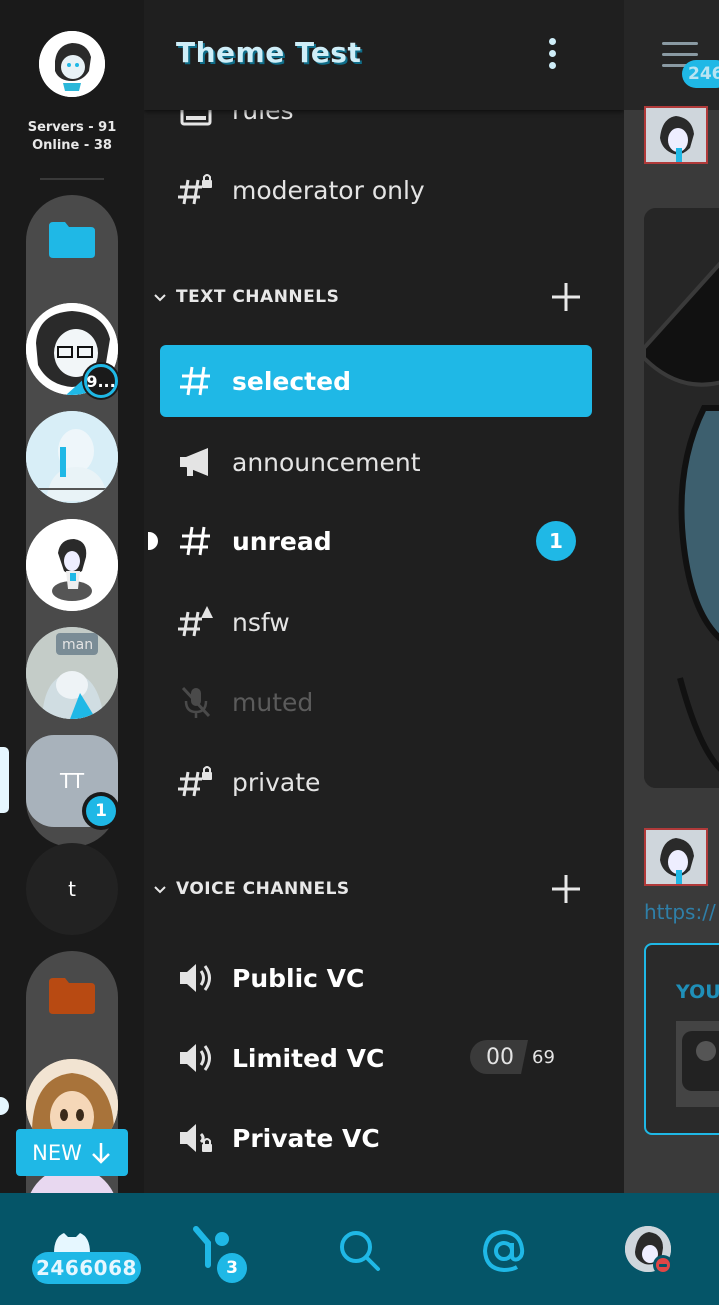 This screenshot has width=719, height=1305. What do you see at coordinates (671, 55) in the screenshot?
I see `chat-header: 246` at bounding box center [671, 55].